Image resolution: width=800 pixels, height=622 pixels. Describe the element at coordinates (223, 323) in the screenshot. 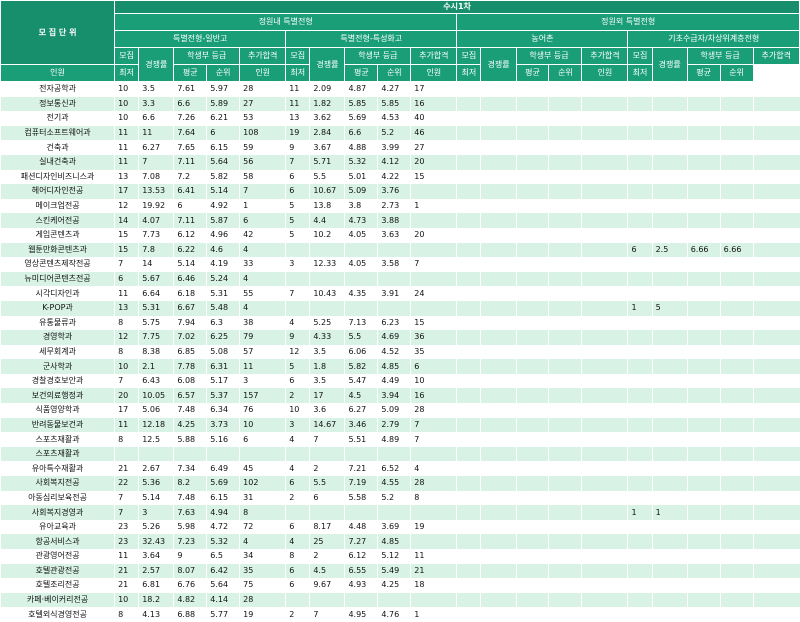

I see `value-cell: 6.3` at that location.